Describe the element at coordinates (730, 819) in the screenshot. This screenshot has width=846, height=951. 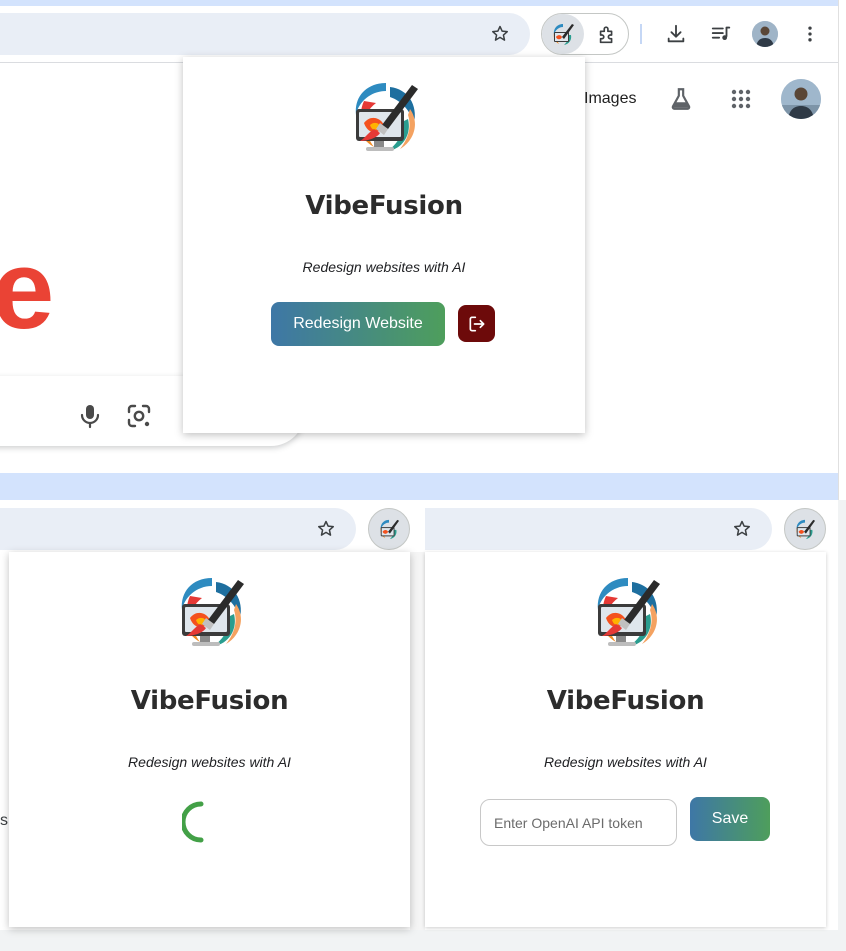
I see `save-button: Save` at that location.